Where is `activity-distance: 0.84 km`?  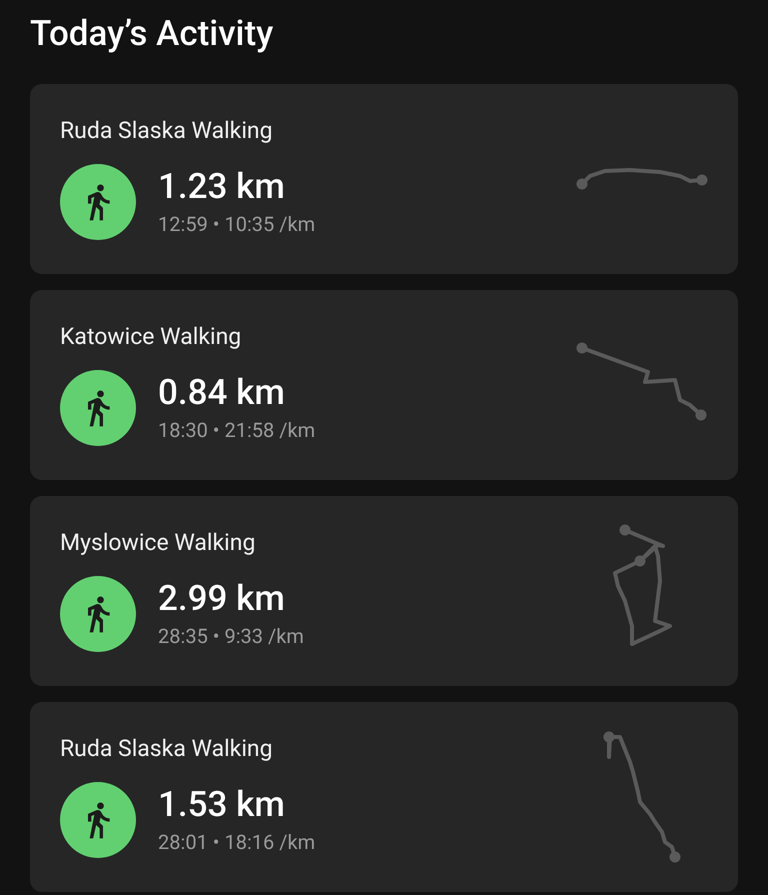 activity-distance: 0.84 km is located at coordinates (221, 393).